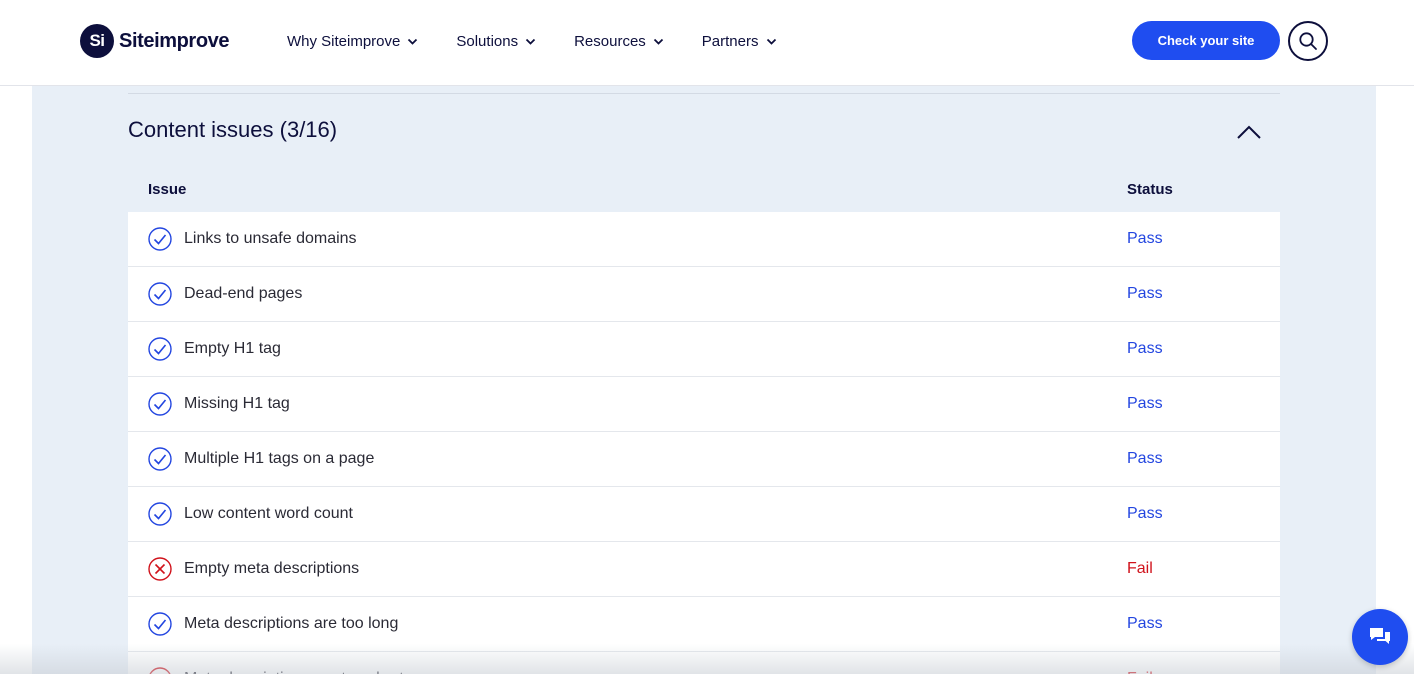 The height and width of the screenshot is (674, 1414). I want to click on search-button, so click(1308, 41).